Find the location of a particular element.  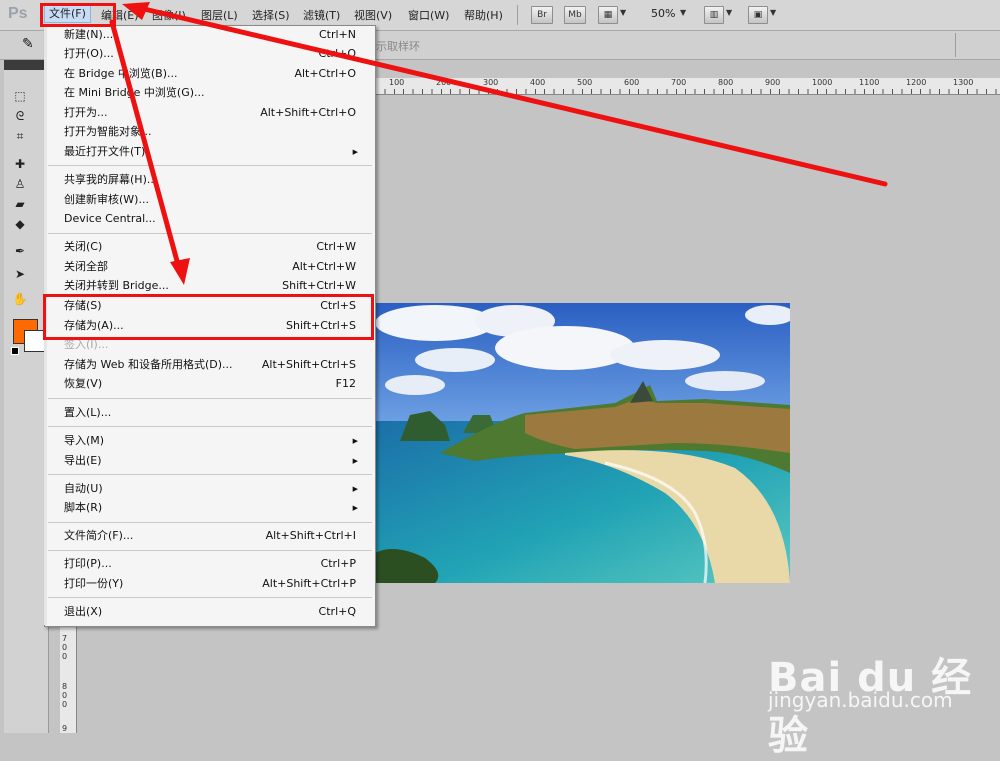

baidu-watermark-url: jingyan.baidu.com is located at coordinates (860, 700).